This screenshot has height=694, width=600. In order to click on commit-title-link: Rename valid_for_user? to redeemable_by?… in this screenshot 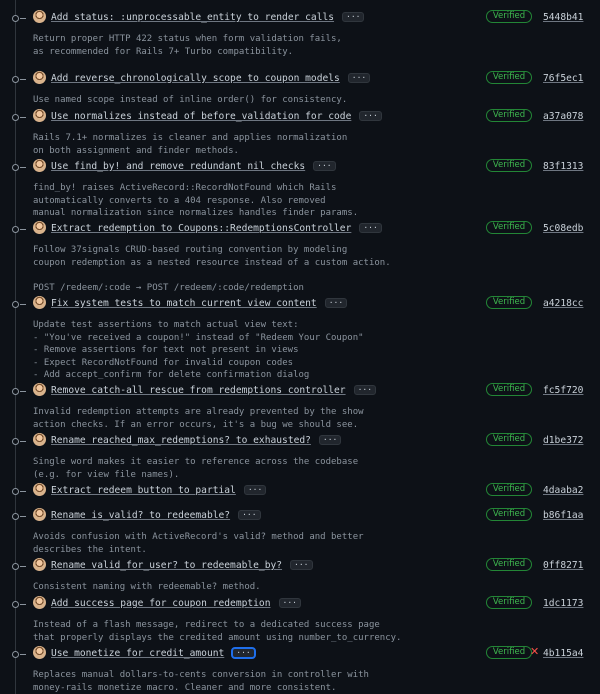, I will do `click(182, 565)`.